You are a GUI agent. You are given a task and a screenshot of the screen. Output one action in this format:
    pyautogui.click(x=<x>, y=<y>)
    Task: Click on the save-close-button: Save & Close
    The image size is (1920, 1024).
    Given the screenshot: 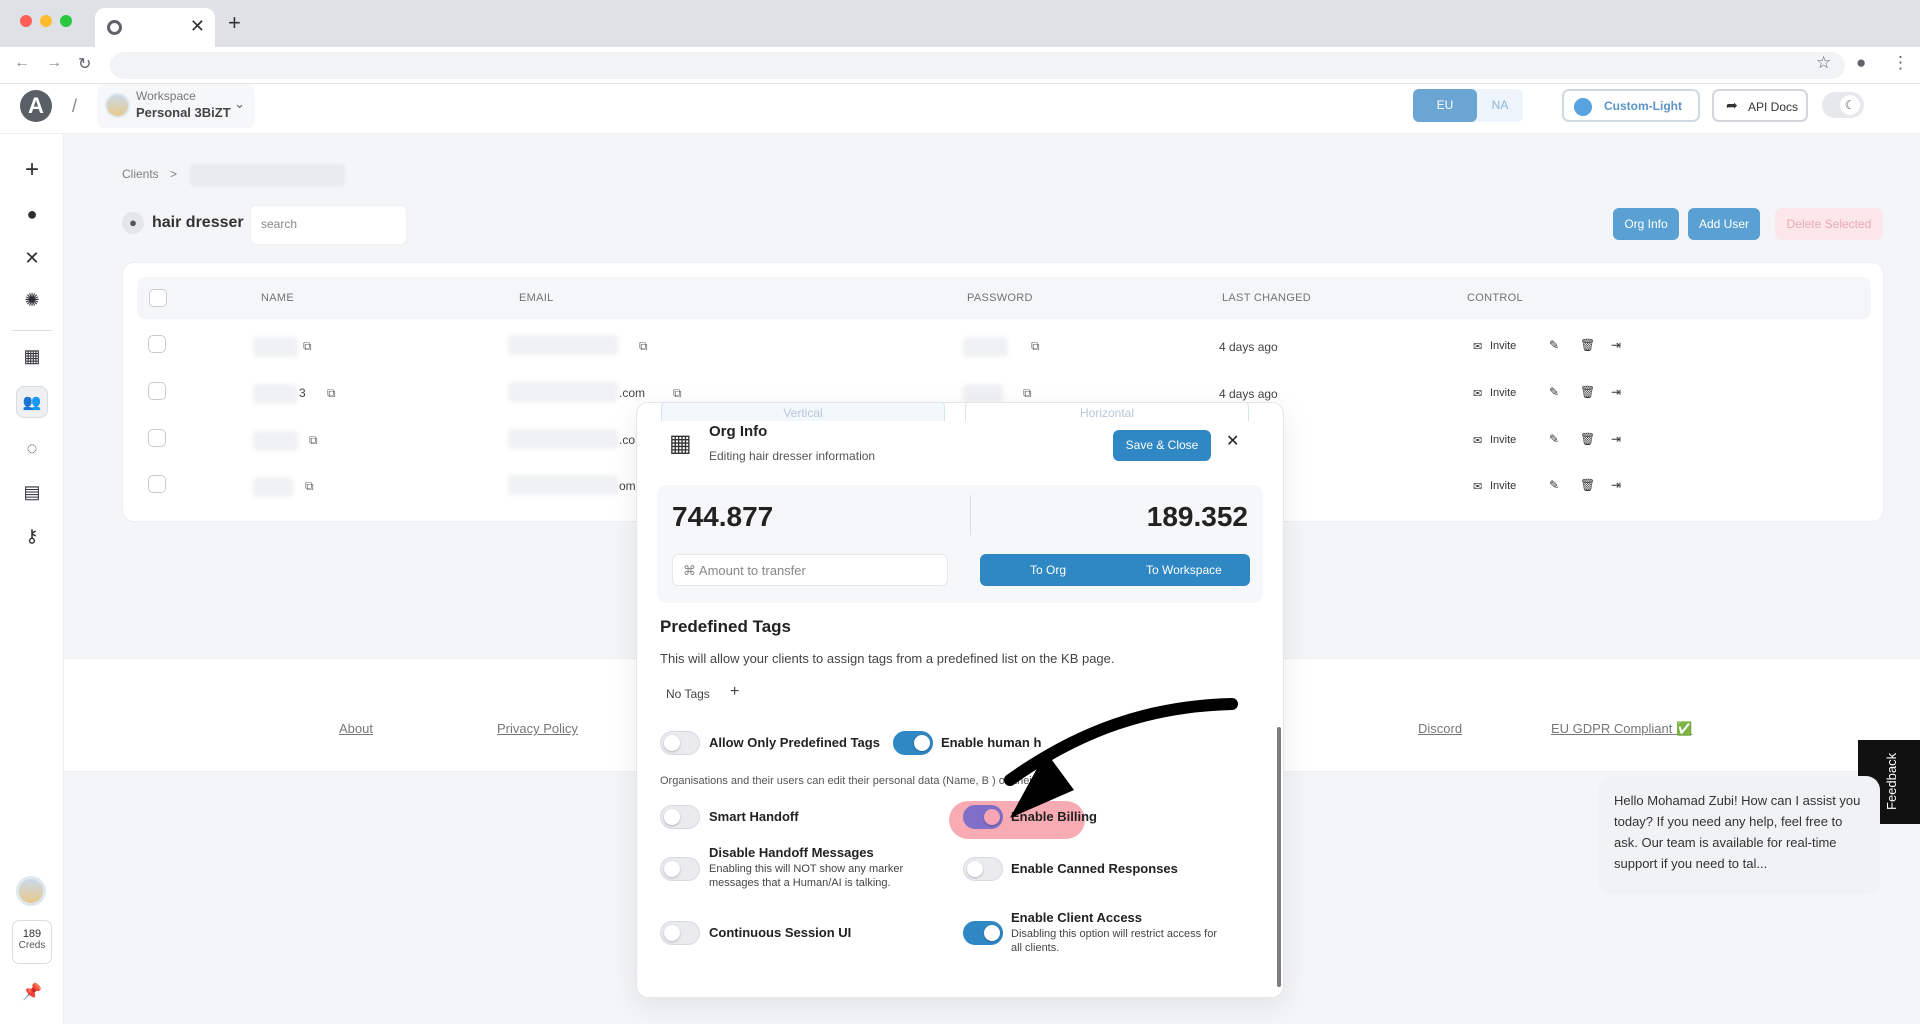 What is the action you would take?
    pyautogui.click(x=1162, y=445)
    